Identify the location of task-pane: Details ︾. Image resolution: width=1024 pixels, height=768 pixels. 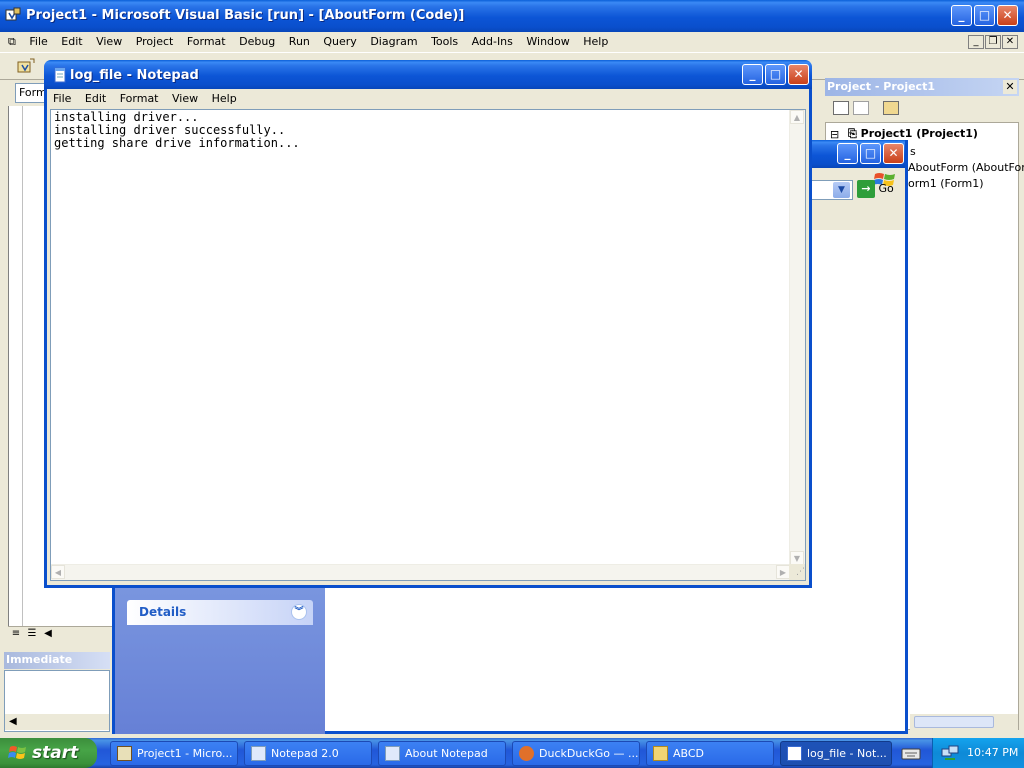
(220, 659).